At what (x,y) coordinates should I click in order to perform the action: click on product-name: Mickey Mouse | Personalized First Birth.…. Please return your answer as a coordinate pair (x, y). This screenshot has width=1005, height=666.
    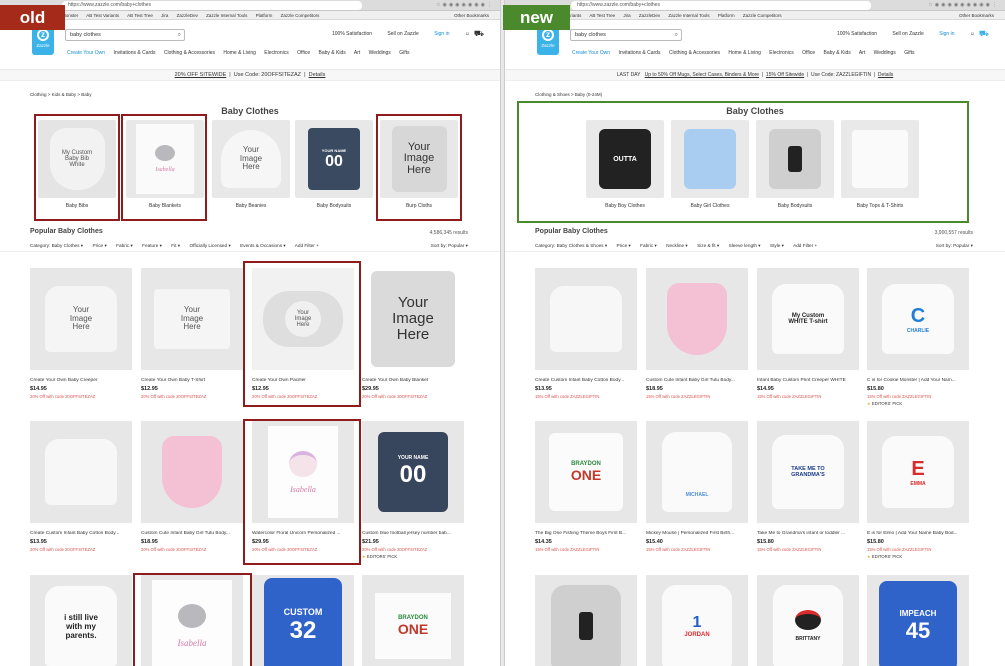
    Looking at the image, I should click on (697, 533).